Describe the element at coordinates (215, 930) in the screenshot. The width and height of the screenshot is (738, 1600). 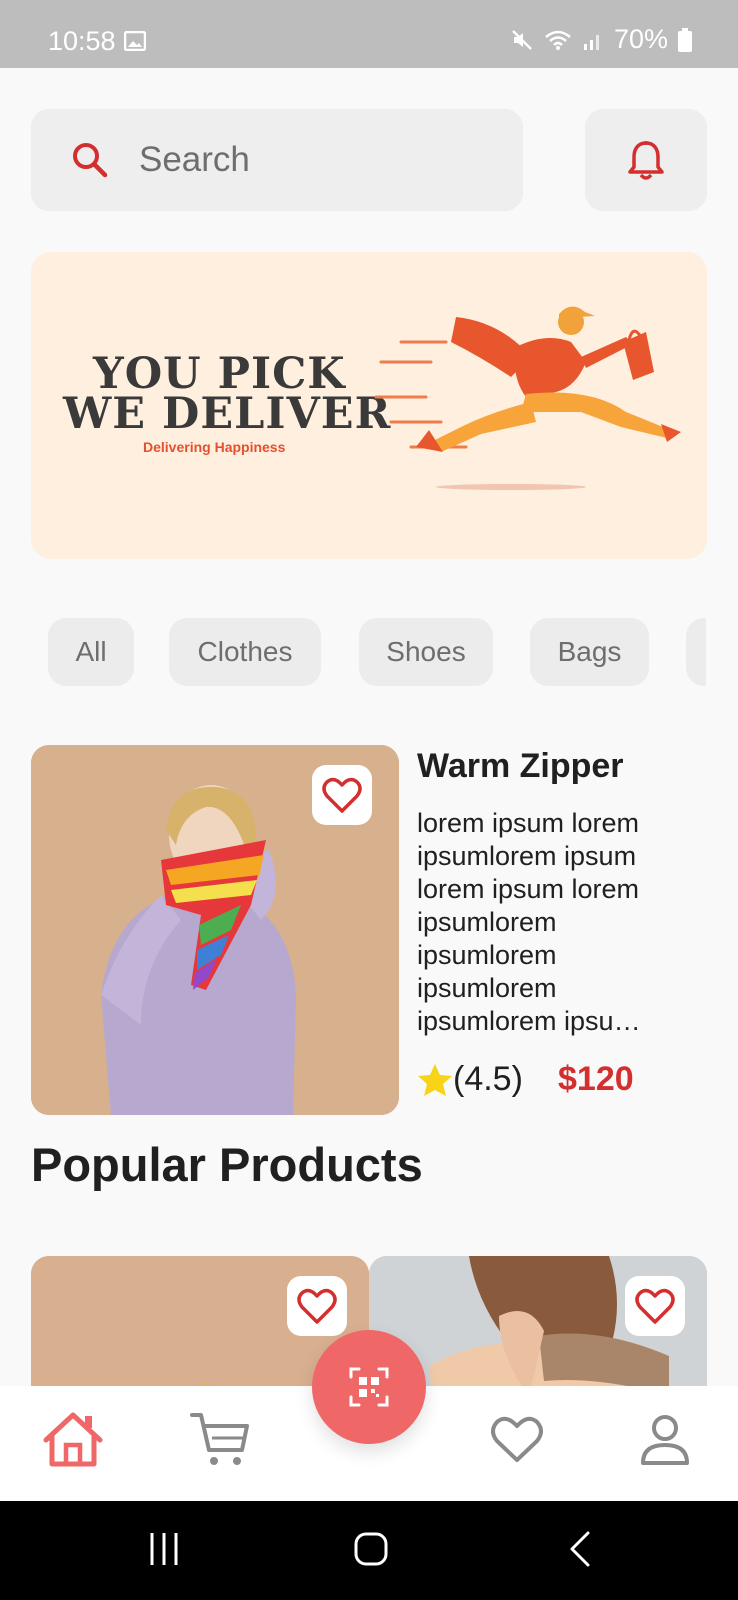
I see `product-image` at that location.